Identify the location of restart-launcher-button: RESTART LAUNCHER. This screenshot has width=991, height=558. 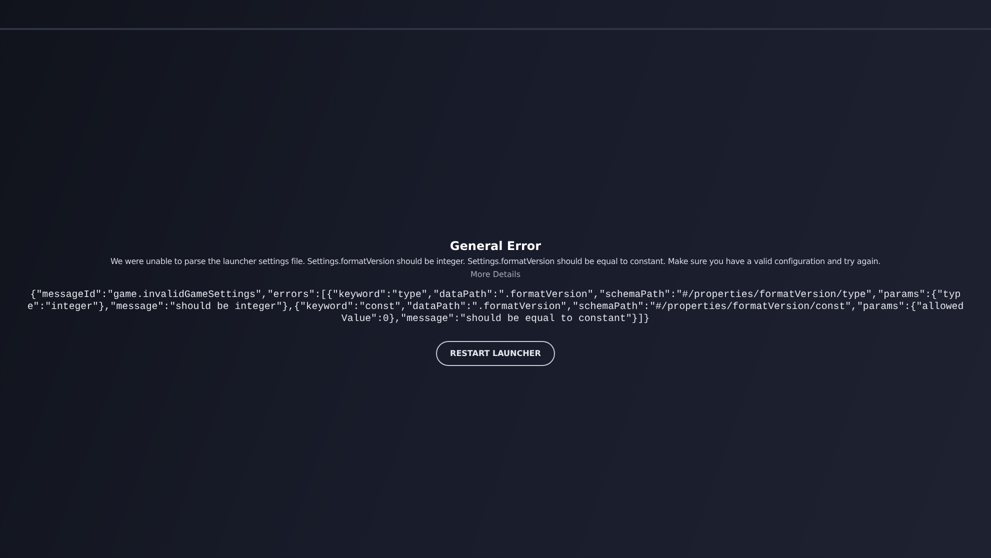
(495, 353).